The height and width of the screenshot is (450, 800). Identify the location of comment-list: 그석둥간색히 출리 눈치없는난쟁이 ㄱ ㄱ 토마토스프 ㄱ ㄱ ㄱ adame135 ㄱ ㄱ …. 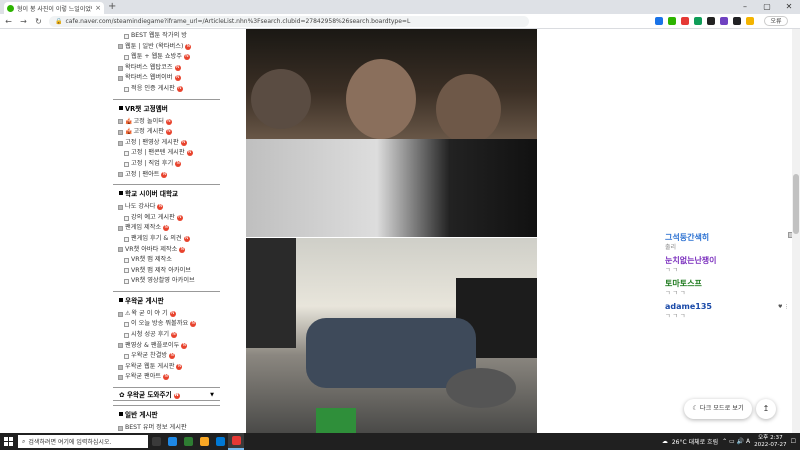
(730, 278).